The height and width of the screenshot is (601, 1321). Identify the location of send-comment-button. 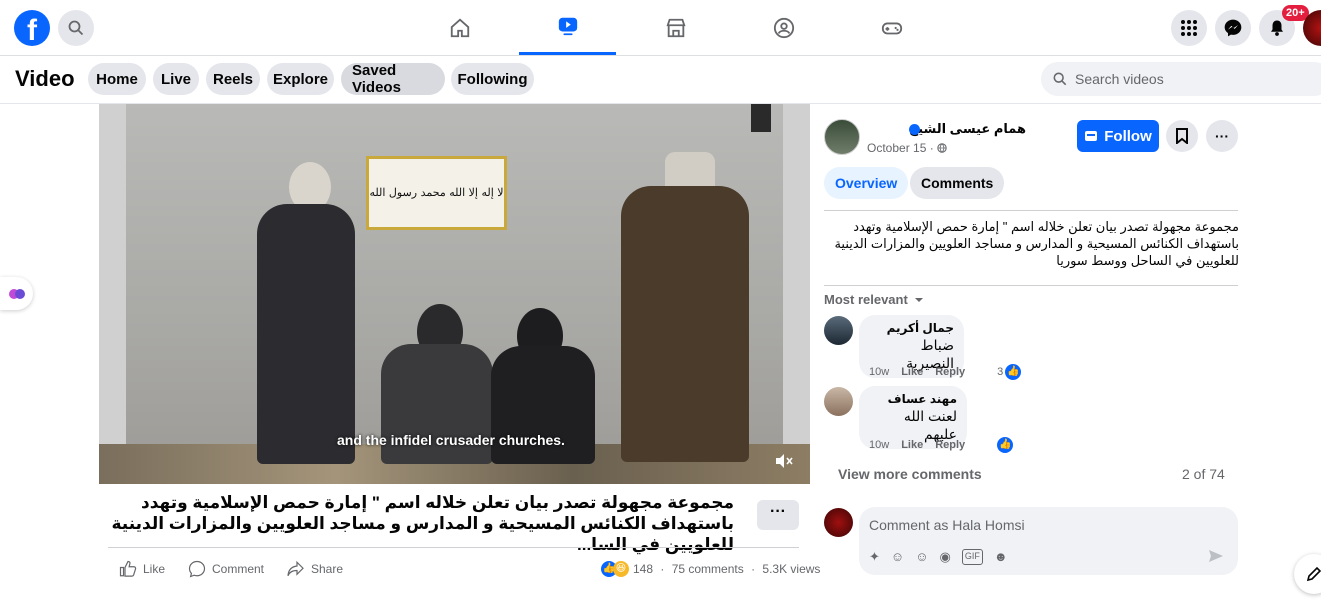
(1216, 558).